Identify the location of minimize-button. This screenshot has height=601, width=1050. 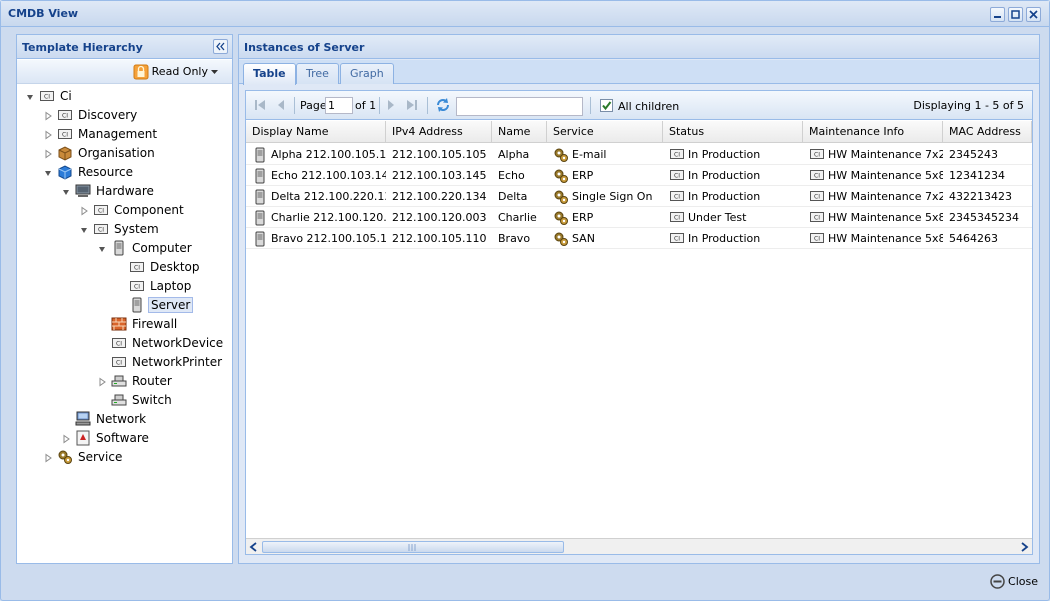
(997, 14).